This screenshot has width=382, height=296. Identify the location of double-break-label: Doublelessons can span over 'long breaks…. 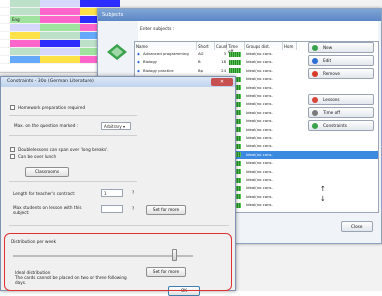
(63, 149).